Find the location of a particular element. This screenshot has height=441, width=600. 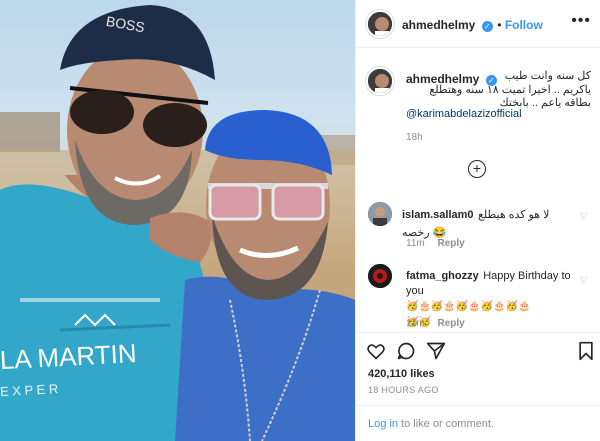

author-avatar is located at coordinates (380, 24).